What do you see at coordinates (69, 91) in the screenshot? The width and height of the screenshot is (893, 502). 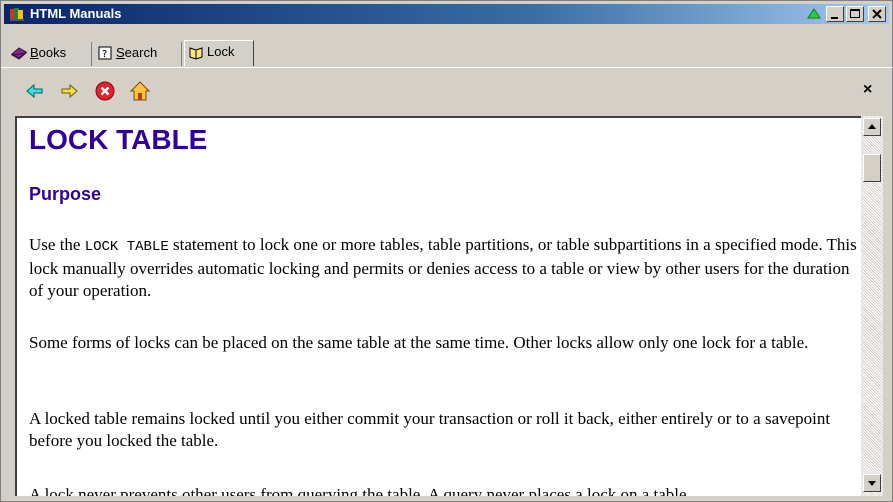 I see `forward-arrow-icon` at bounding box center [69, 91].